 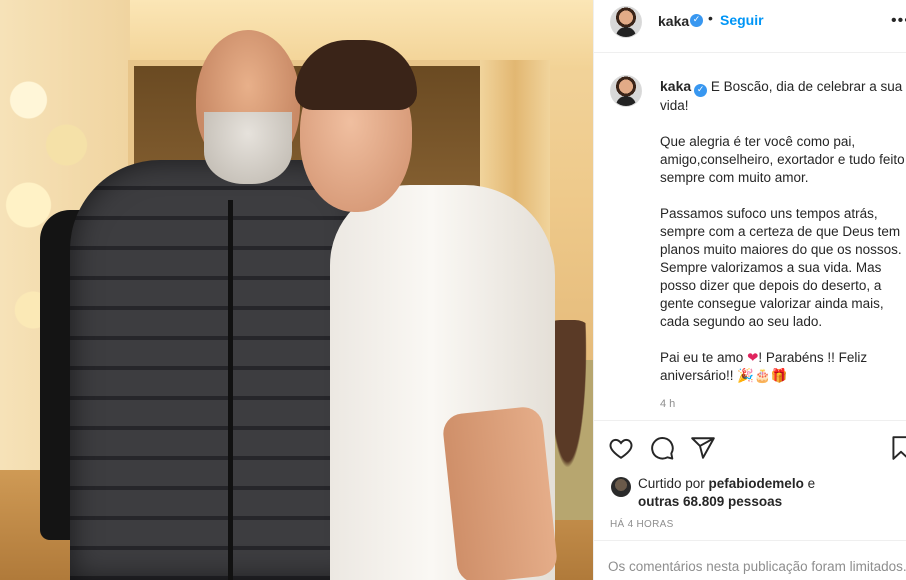 What do you see at coordinates (673, 483) in the screenshot?
I see `liked-by-prefix: Curtido por` at bounding box center [673, 483].